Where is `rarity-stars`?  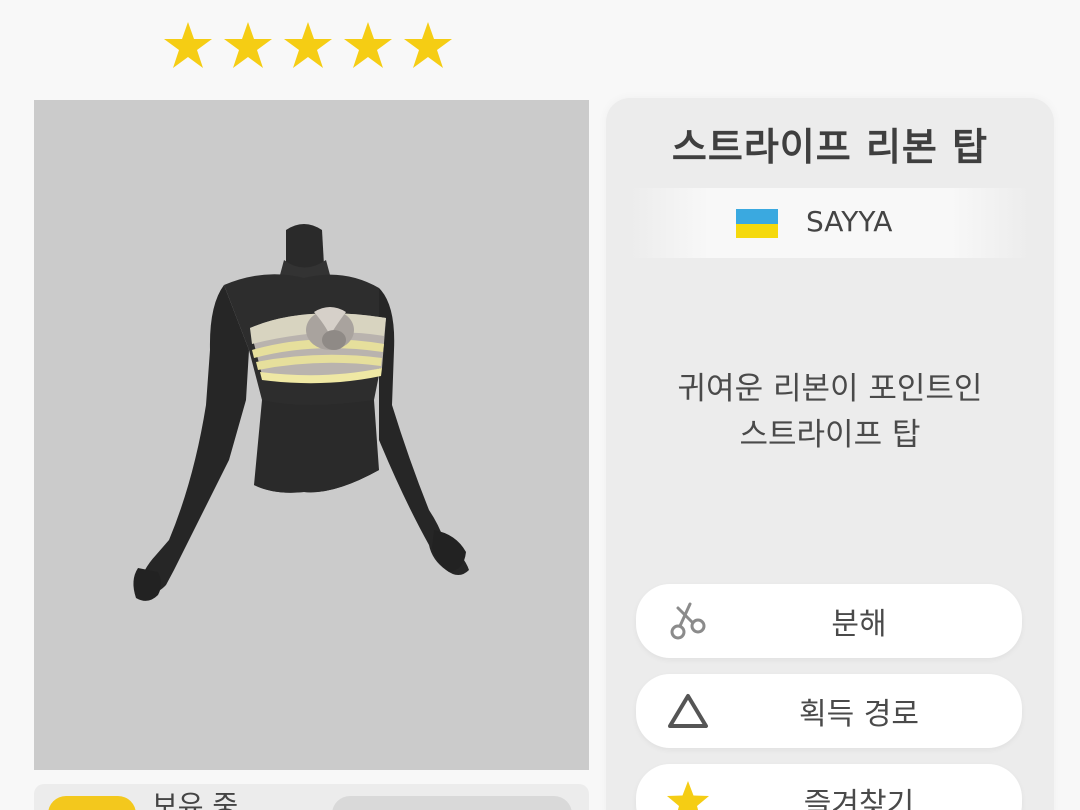 rarity-stars is located at coordinates (310, 46).